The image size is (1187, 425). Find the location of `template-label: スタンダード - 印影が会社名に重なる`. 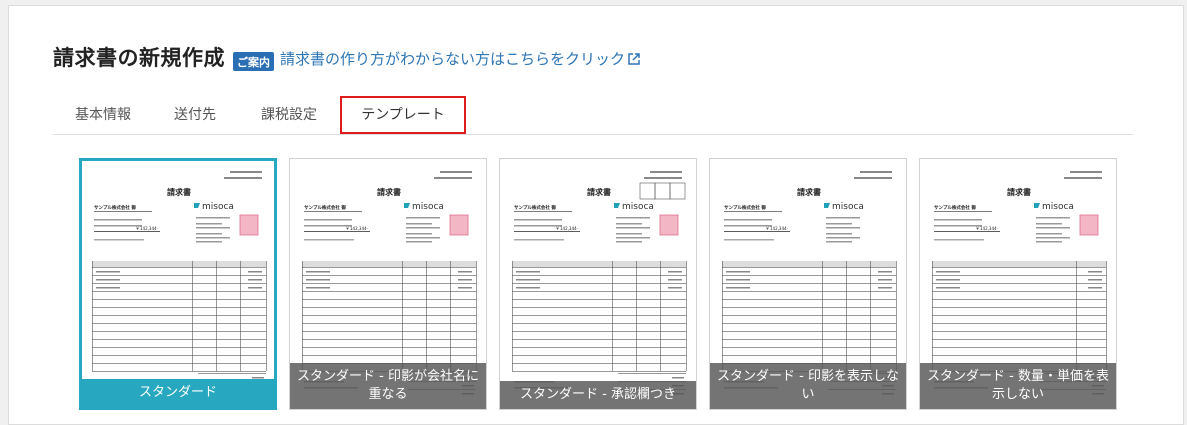

template-label: スタンダード - 印影が会社名に重なる is located at coordinates (388, 386).